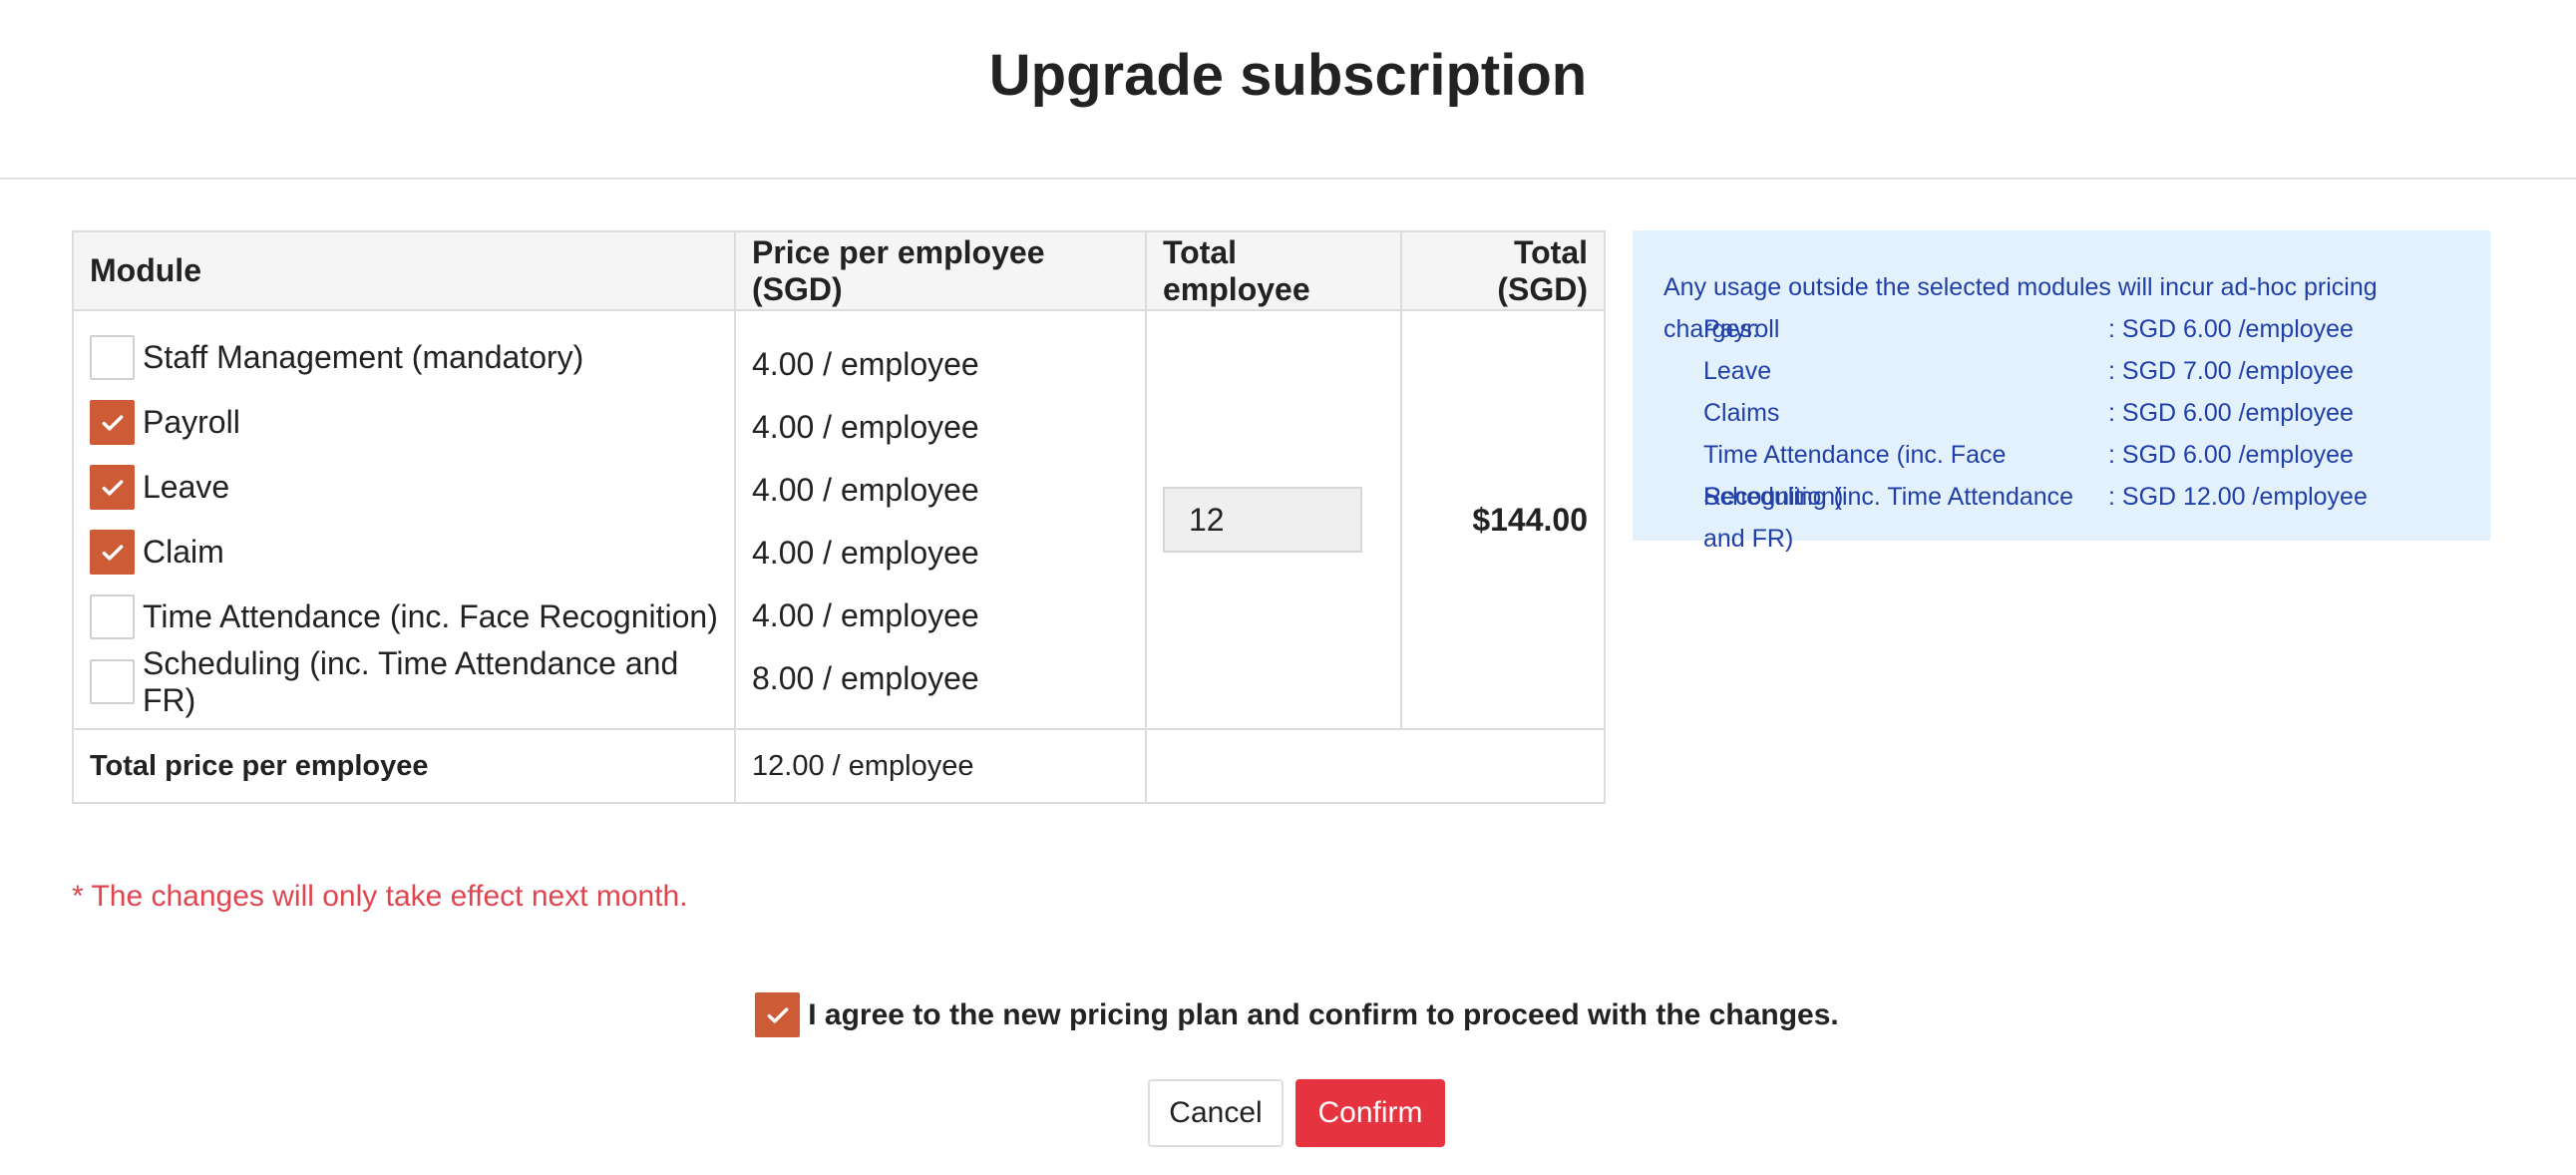  Describe the element at coordinates (866, 427) in the screenshot. I see `price-payroll: 4.00 / employee` at that location.